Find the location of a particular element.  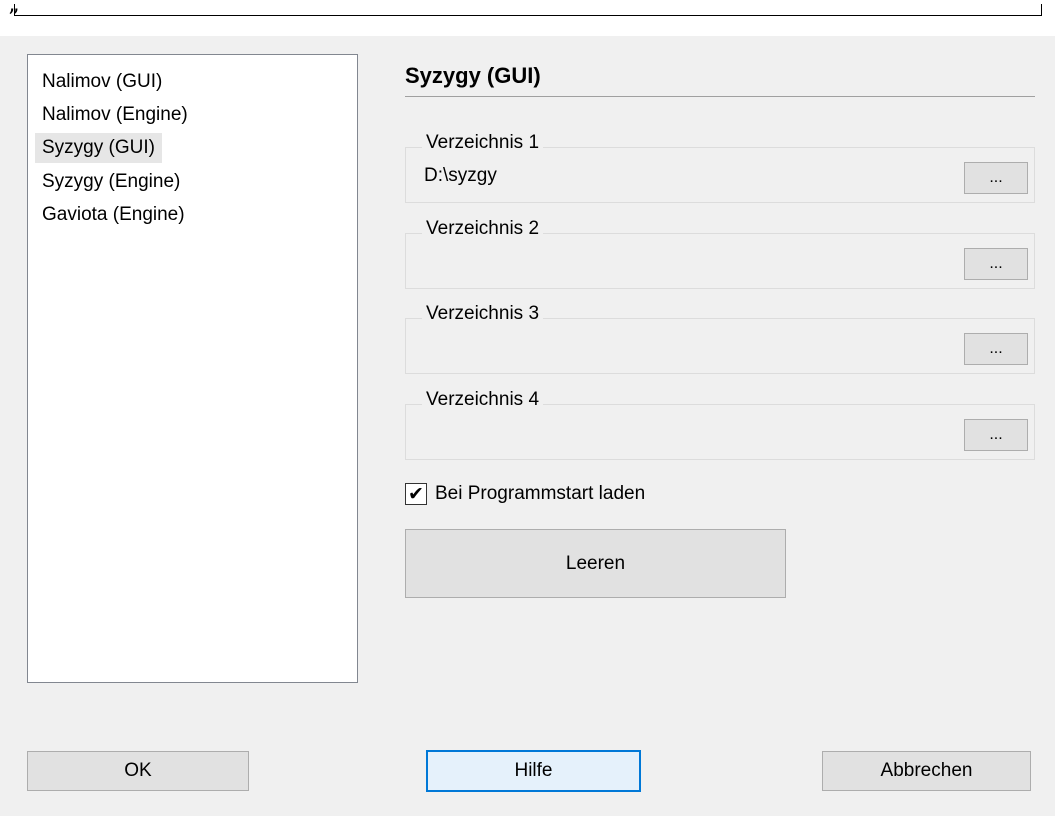

directory-label-3: Verzeichnis 3 is located at coordinates (483, 314).